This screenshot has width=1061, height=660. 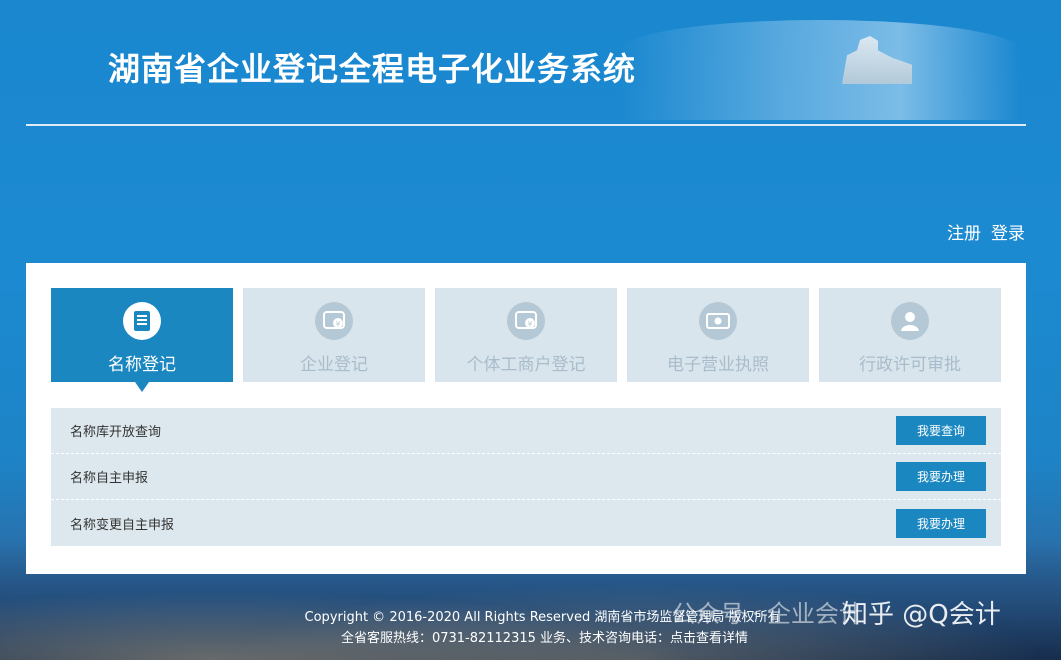 I want to click on watermark-left: 公众号 · 企业会计, so click(x=767, y=614).